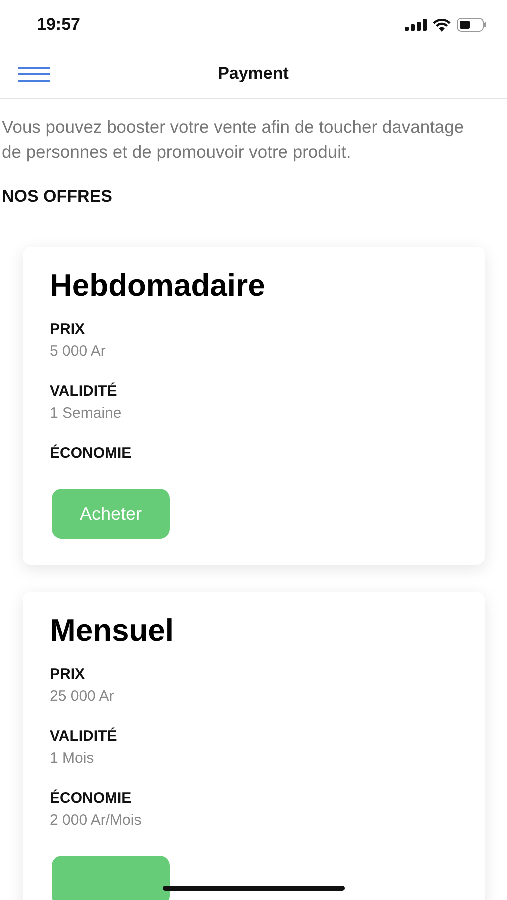  What do you see at coordinates (113, 631) in the screenshot?
I see `offer-title: Mensuel` at bounding box center [113, 631].